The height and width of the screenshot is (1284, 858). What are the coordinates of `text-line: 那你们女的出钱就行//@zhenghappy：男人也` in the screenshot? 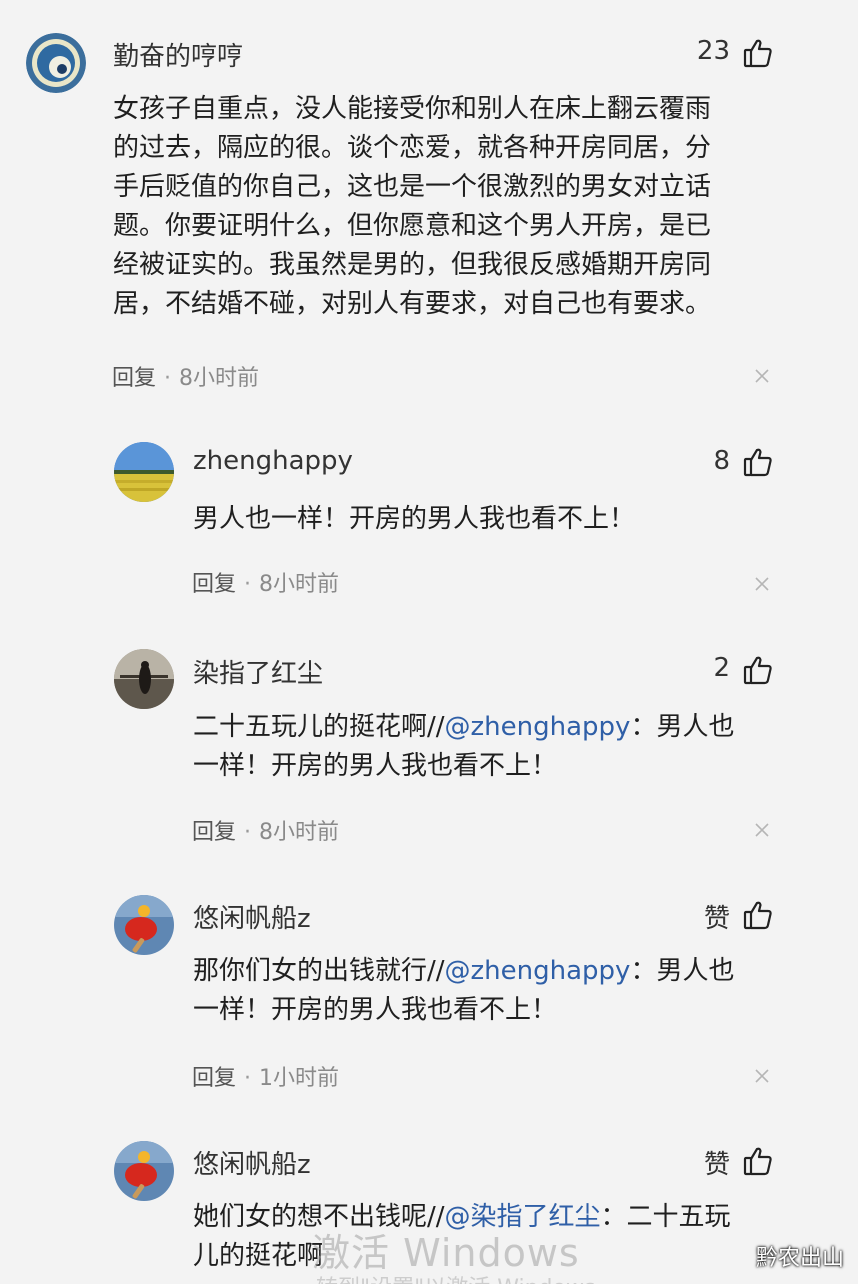 It's located at (493, 971).